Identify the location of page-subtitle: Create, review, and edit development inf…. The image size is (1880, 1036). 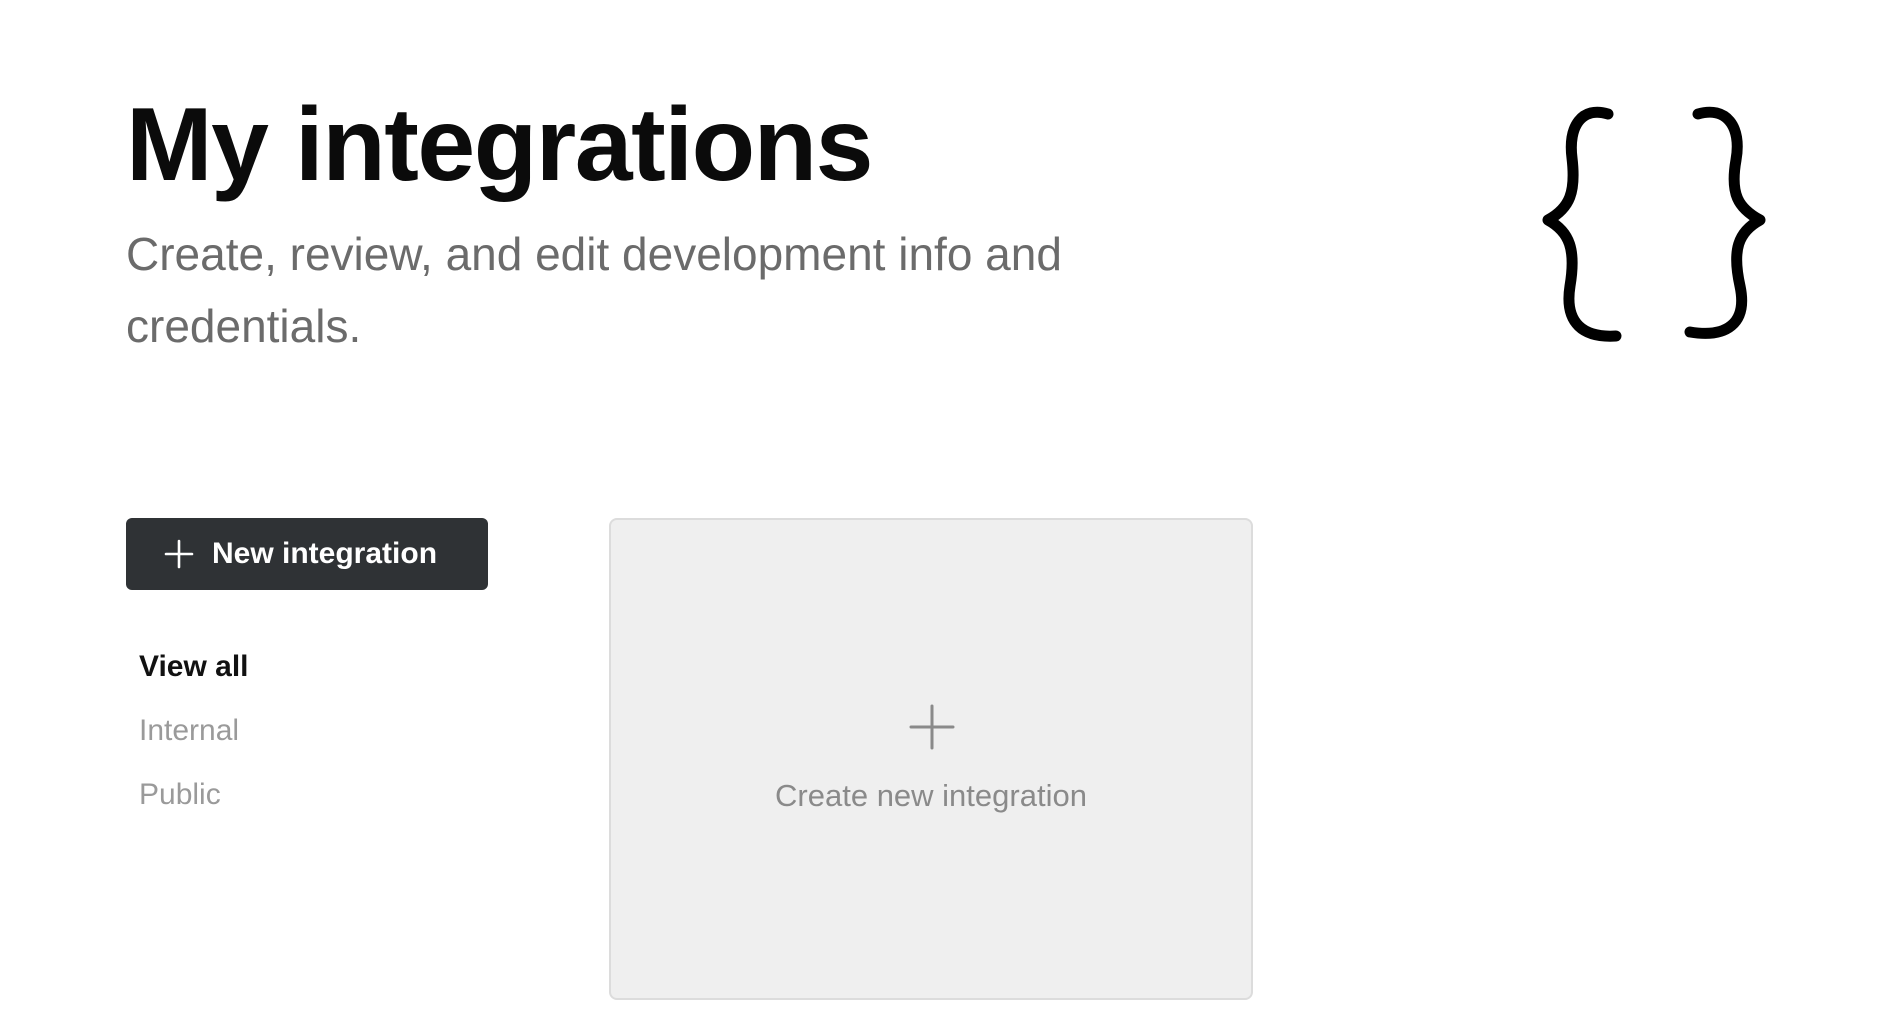
(594, 290).